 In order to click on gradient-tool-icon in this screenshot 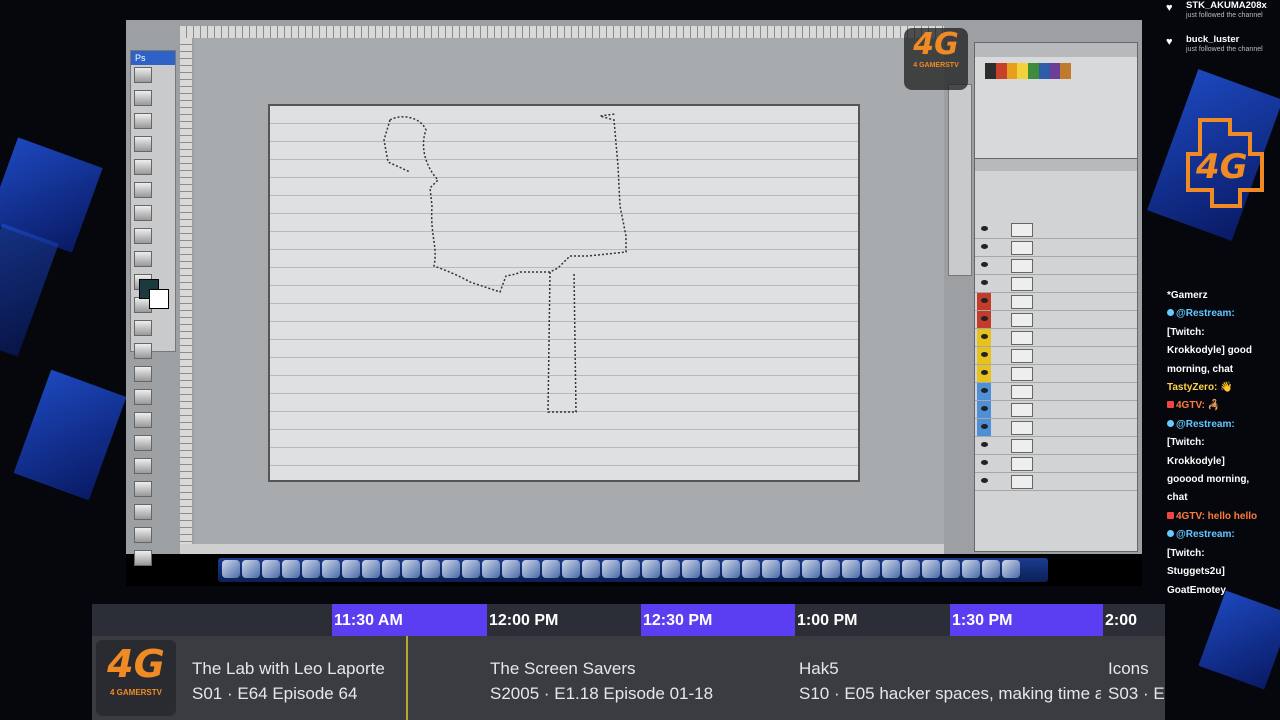, I will do `click(143, 328)`.